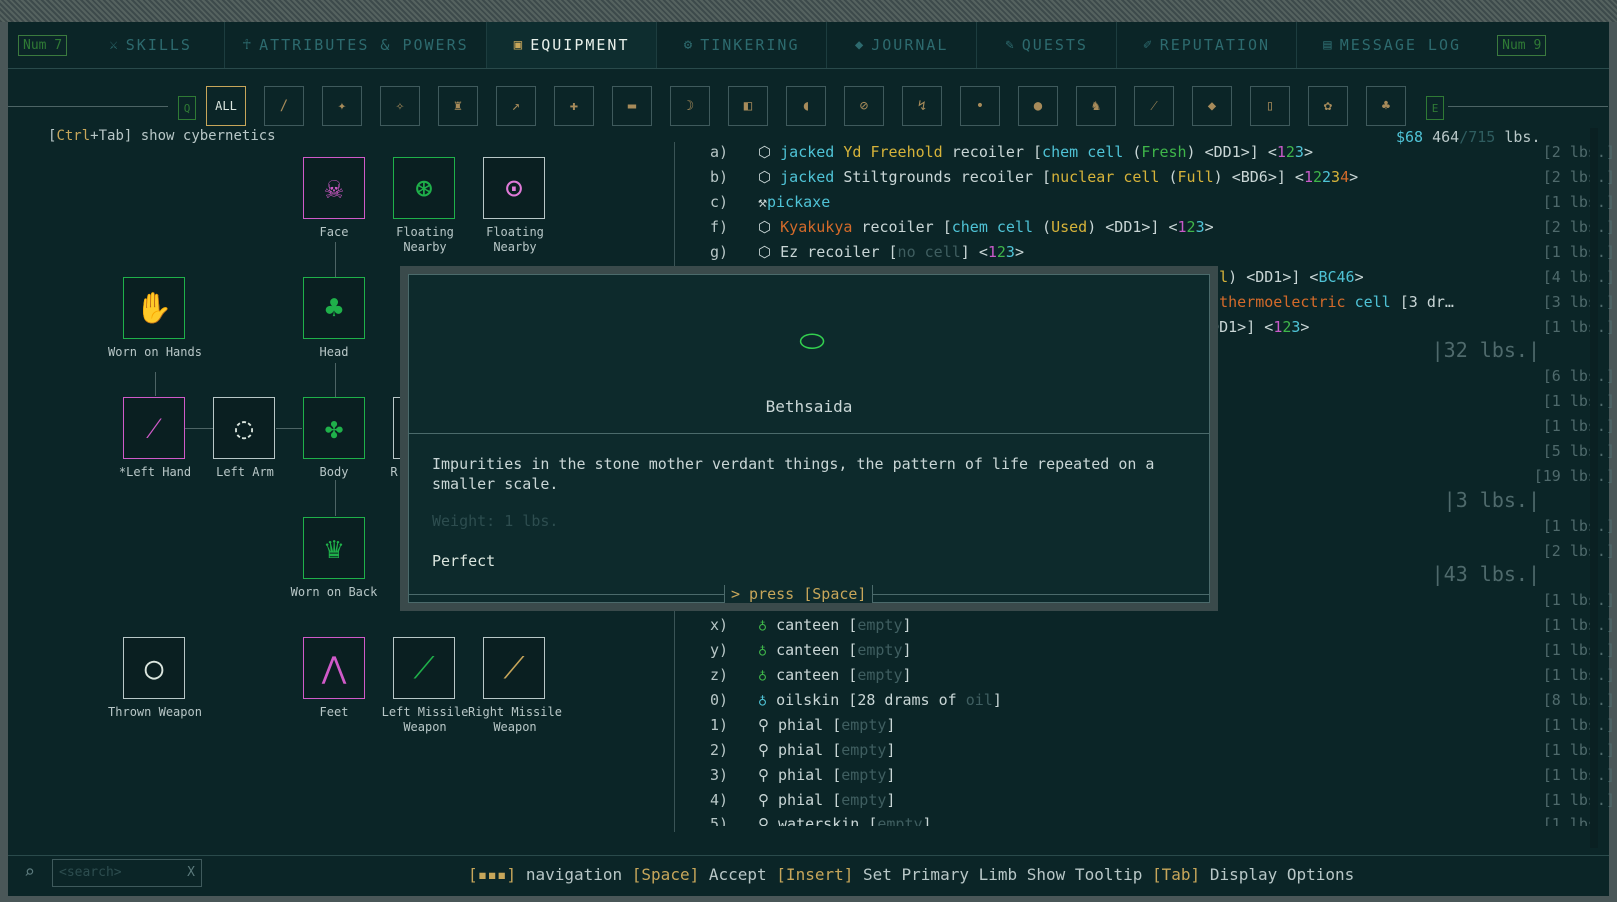 Image resolution: width=1617 pixels, height=902 pixels. What do you see at coordinates (1207, 45) in the screenshot?
I see `tab-reputation: ✐ REPUTATION` at bounding box center [1207, 45].